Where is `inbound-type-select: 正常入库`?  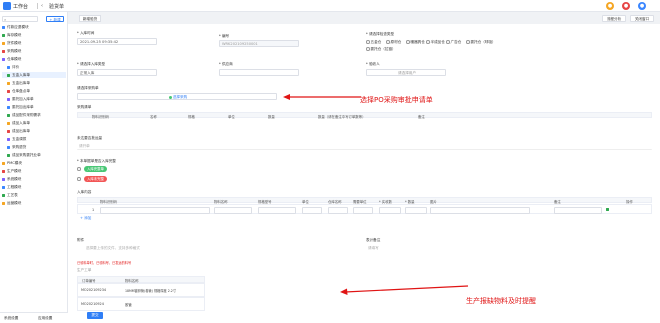 inbound-type-select: 正常入库 is located at coordinates (117, 72).